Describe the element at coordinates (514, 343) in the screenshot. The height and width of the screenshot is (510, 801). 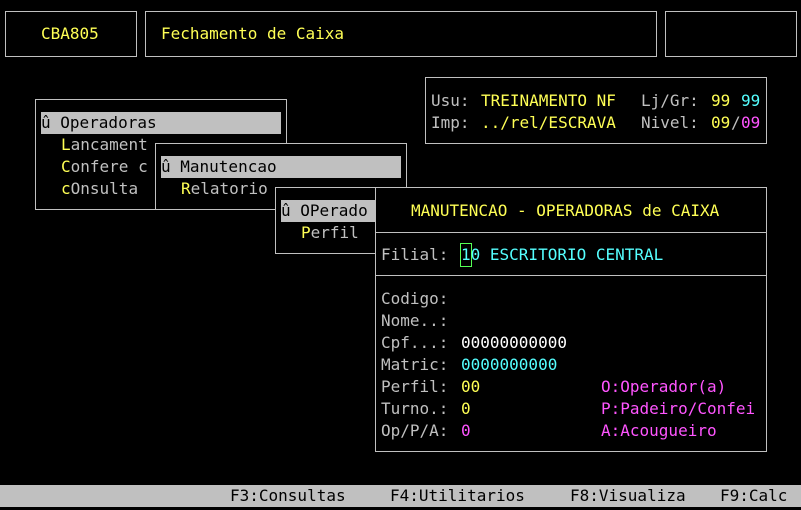
I see `cpf-field: 00000000000` at that location.